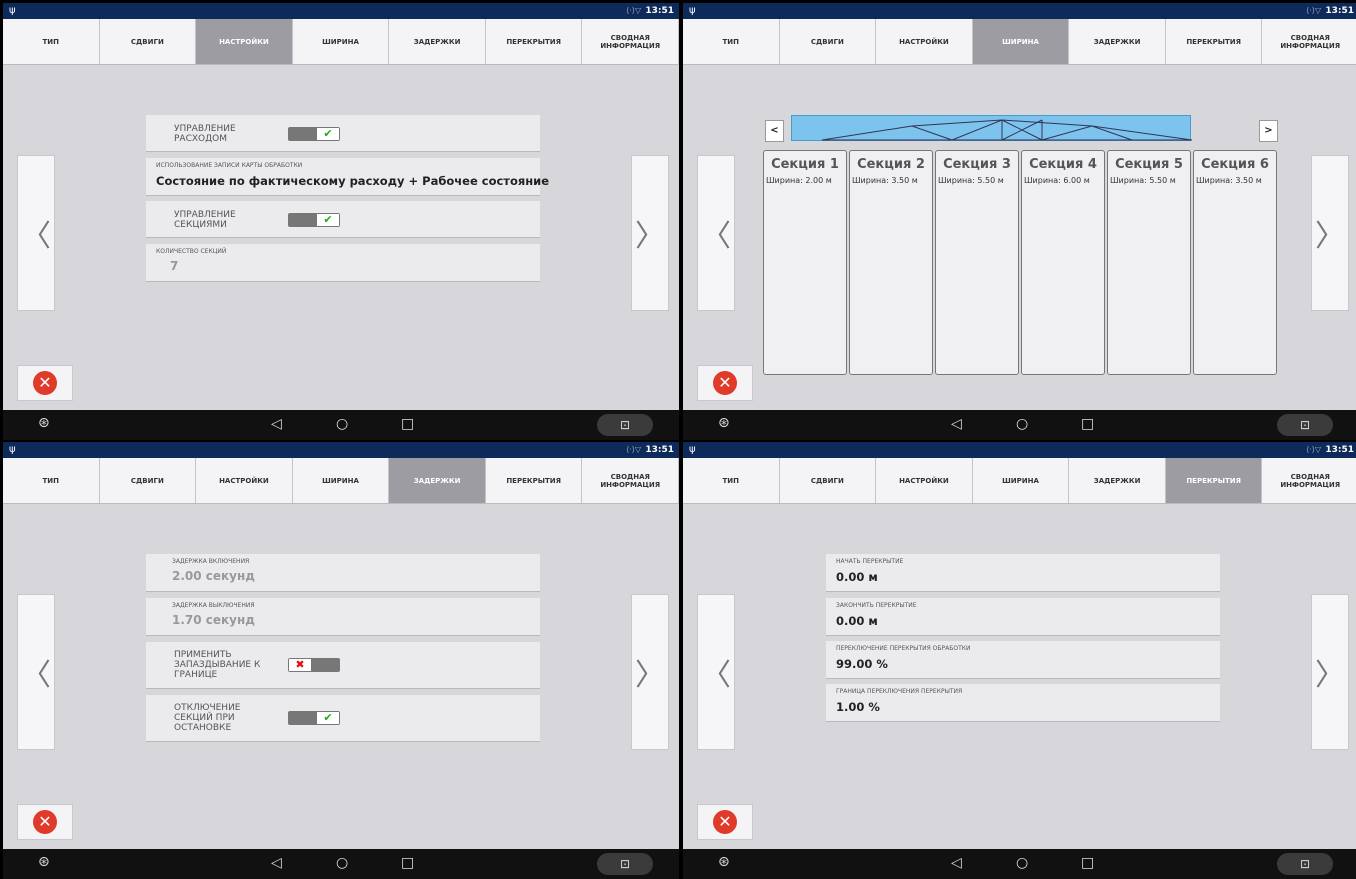 This screenshot has height=879, width=1356. I want to click on rate-control-toggle: ✔, so click(314, 134).